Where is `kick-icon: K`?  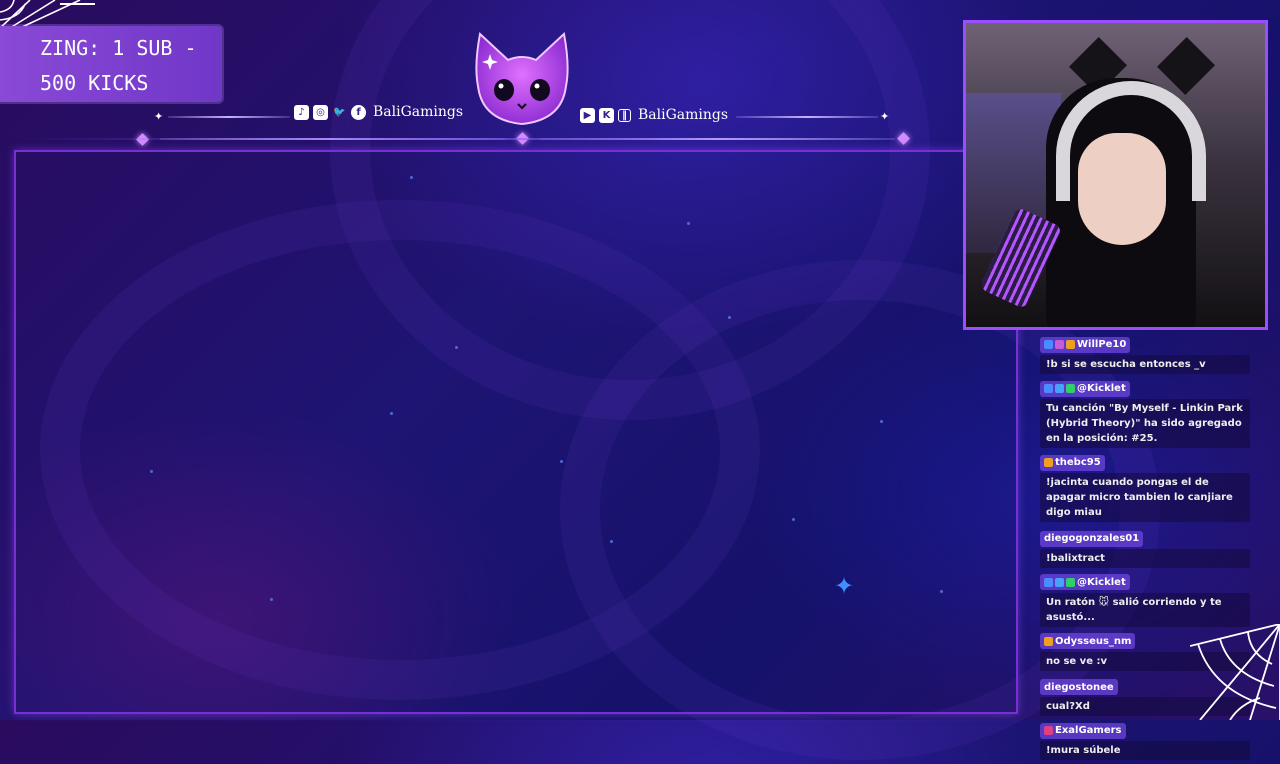
kick-icon: K is located at coordinates (606, 115).